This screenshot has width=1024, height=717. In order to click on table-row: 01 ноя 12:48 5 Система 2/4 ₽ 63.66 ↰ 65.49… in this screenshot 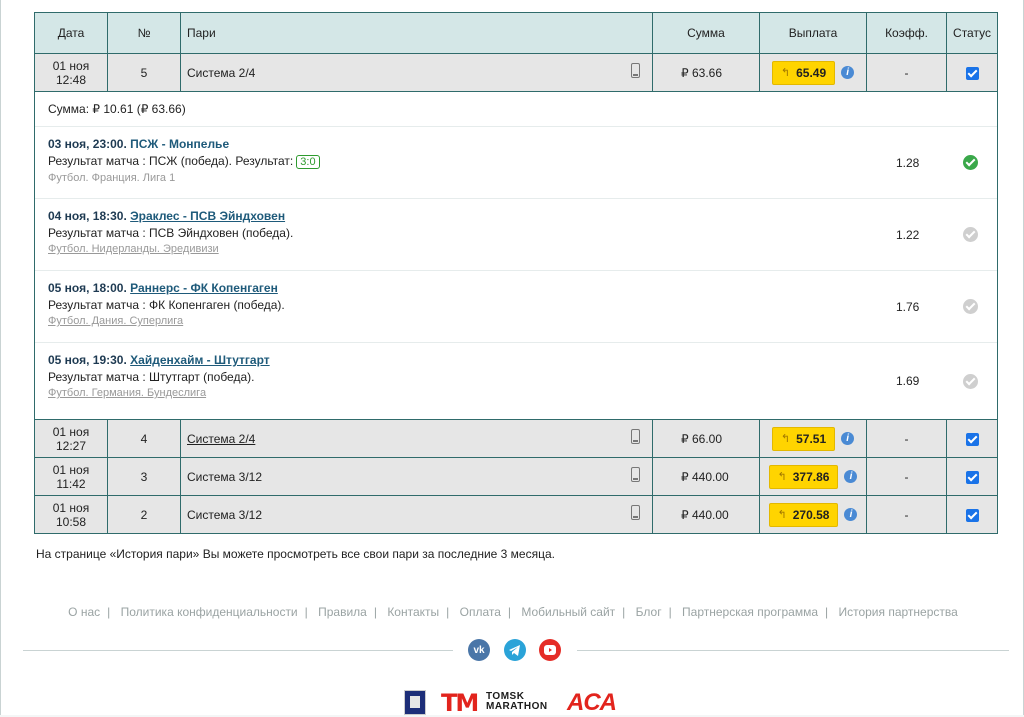, I will do `click(516, 72)`.